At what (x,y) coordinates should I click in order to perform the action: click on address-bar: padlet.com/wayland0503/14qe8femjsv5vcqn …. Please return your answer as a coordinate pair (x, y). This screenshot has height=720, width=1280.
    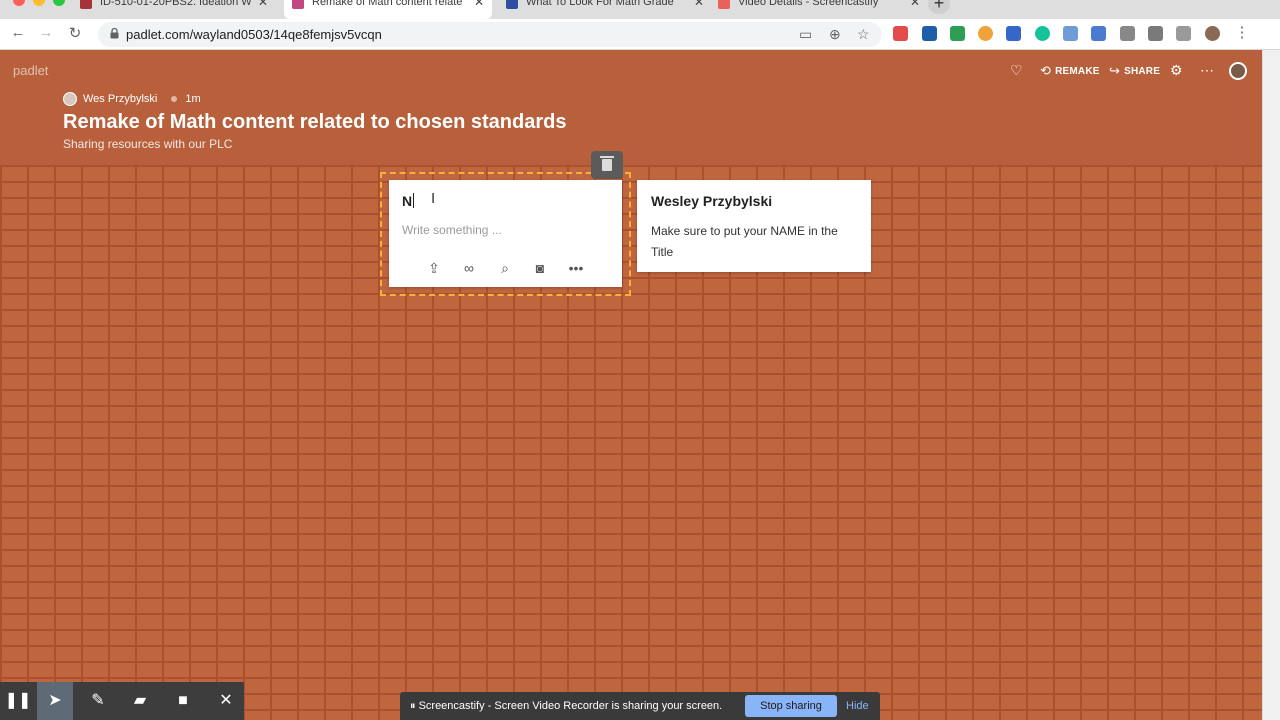
    Looking at the image, I should click on (490, 34).